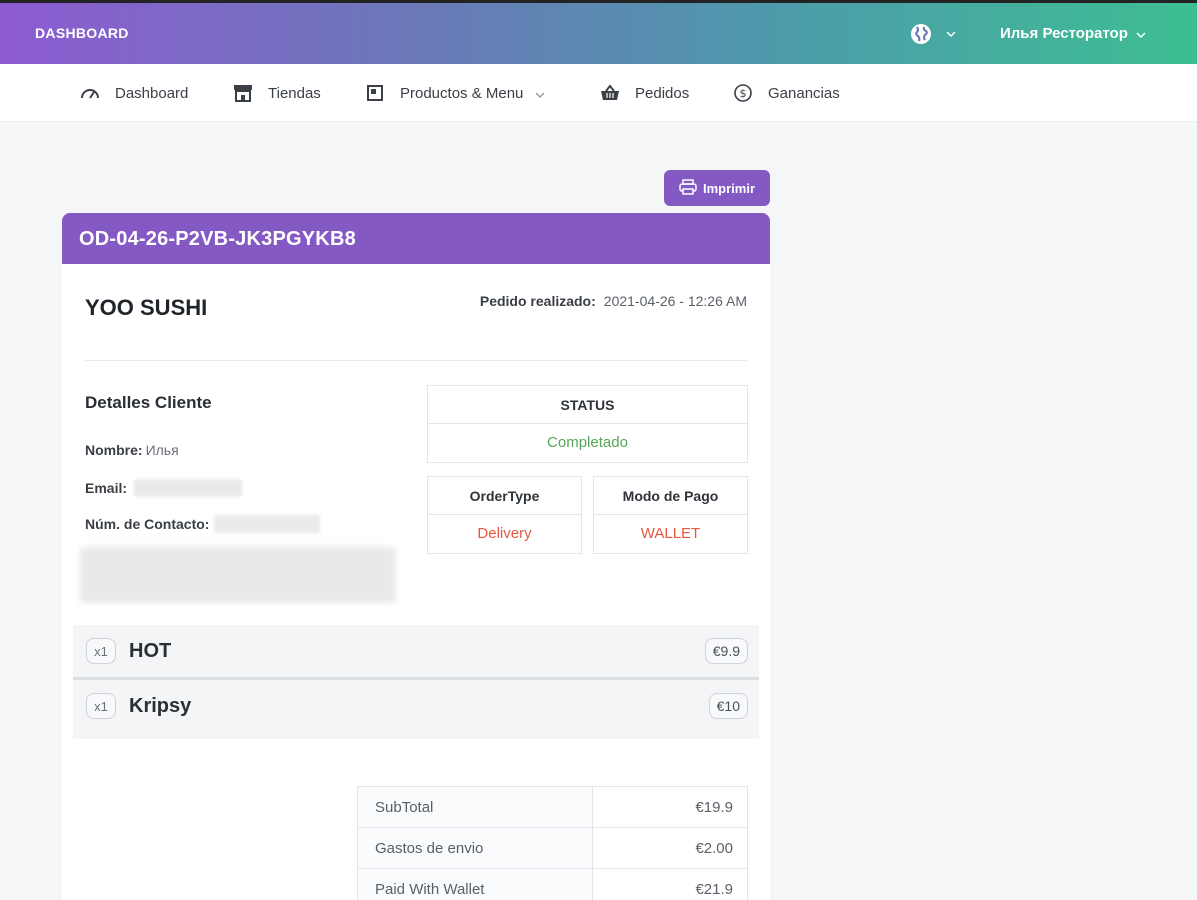 The image size is (1197, 900). Describe the element at coordinates (267, 524) in the screenshot. I see `redacted-phone` at that location.